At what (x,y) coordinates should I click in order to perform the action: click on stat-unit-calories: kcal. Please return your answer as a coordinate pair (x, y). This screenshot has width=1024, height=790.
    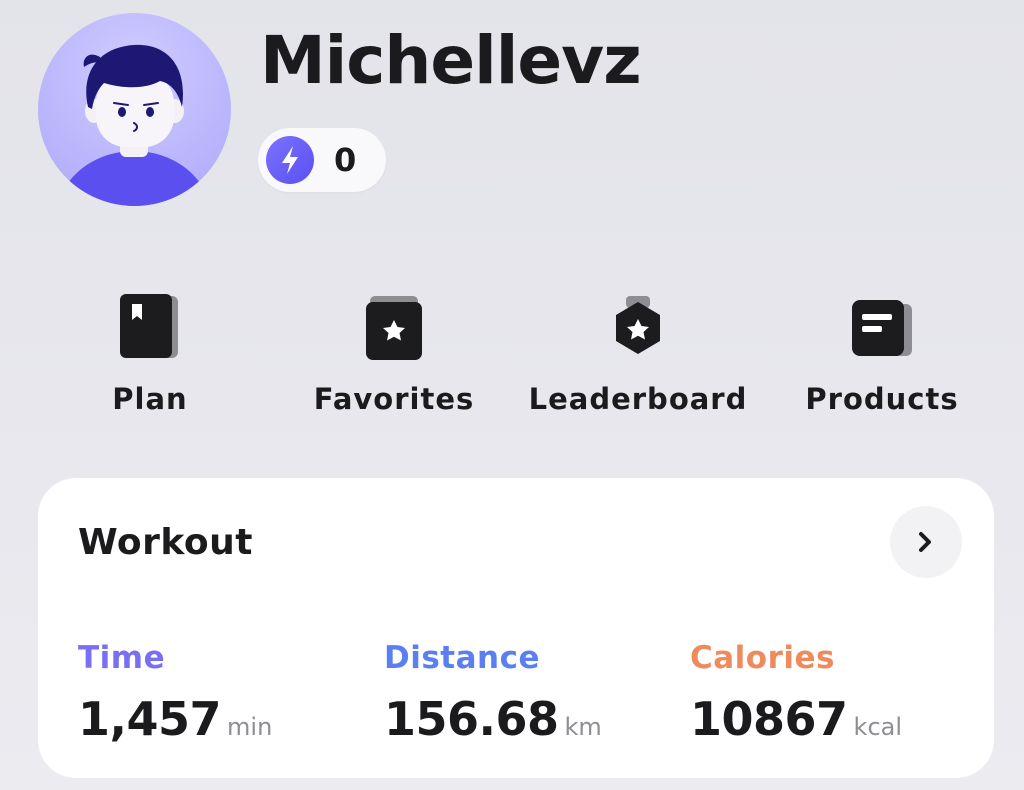
    Looking at the image, I should click on (878, 727).